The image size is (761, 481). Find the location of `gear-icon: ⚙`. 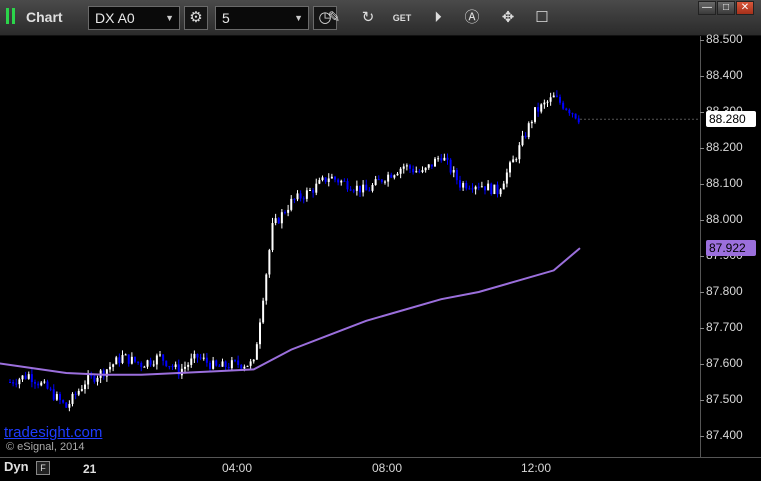

gear-icon: ⚙ is located at coordinates (196, 18).